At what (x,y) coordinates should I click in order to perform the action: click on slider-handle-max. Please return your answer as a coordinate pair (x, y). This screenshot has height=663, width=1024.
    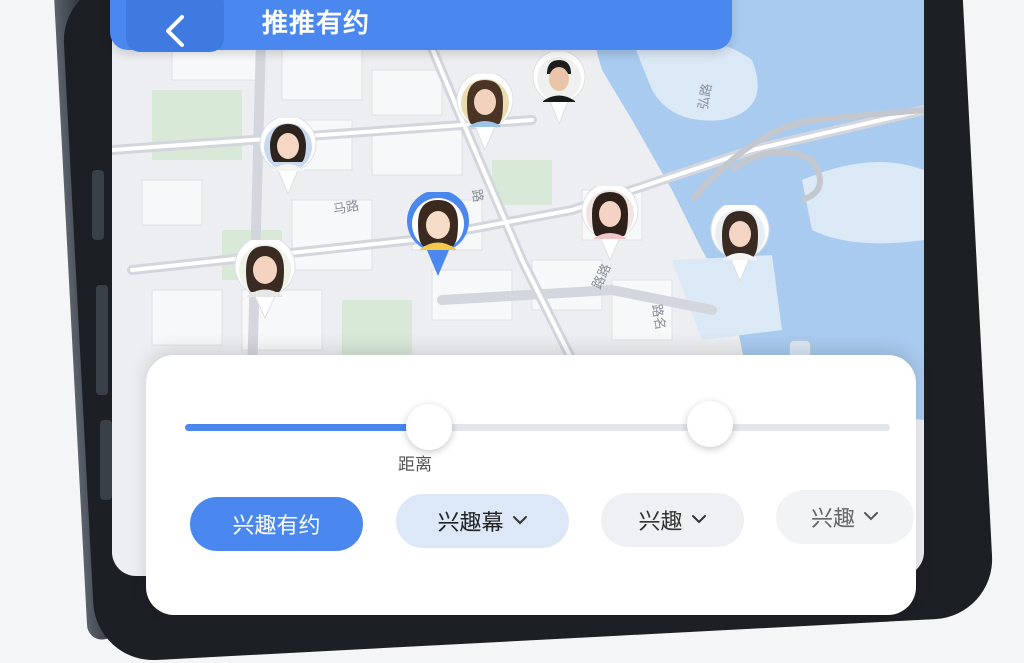
    Looking at the image, I should click on (710, 424).